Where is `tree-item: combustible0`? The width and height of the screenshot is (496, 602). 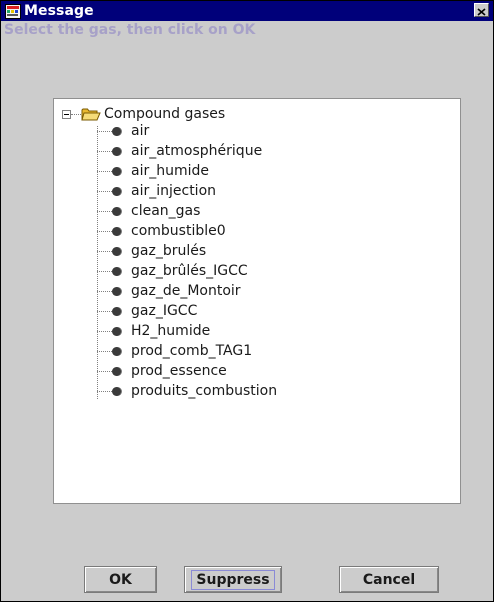
tree-item: combustible0 is located at coordinates (161, 231).